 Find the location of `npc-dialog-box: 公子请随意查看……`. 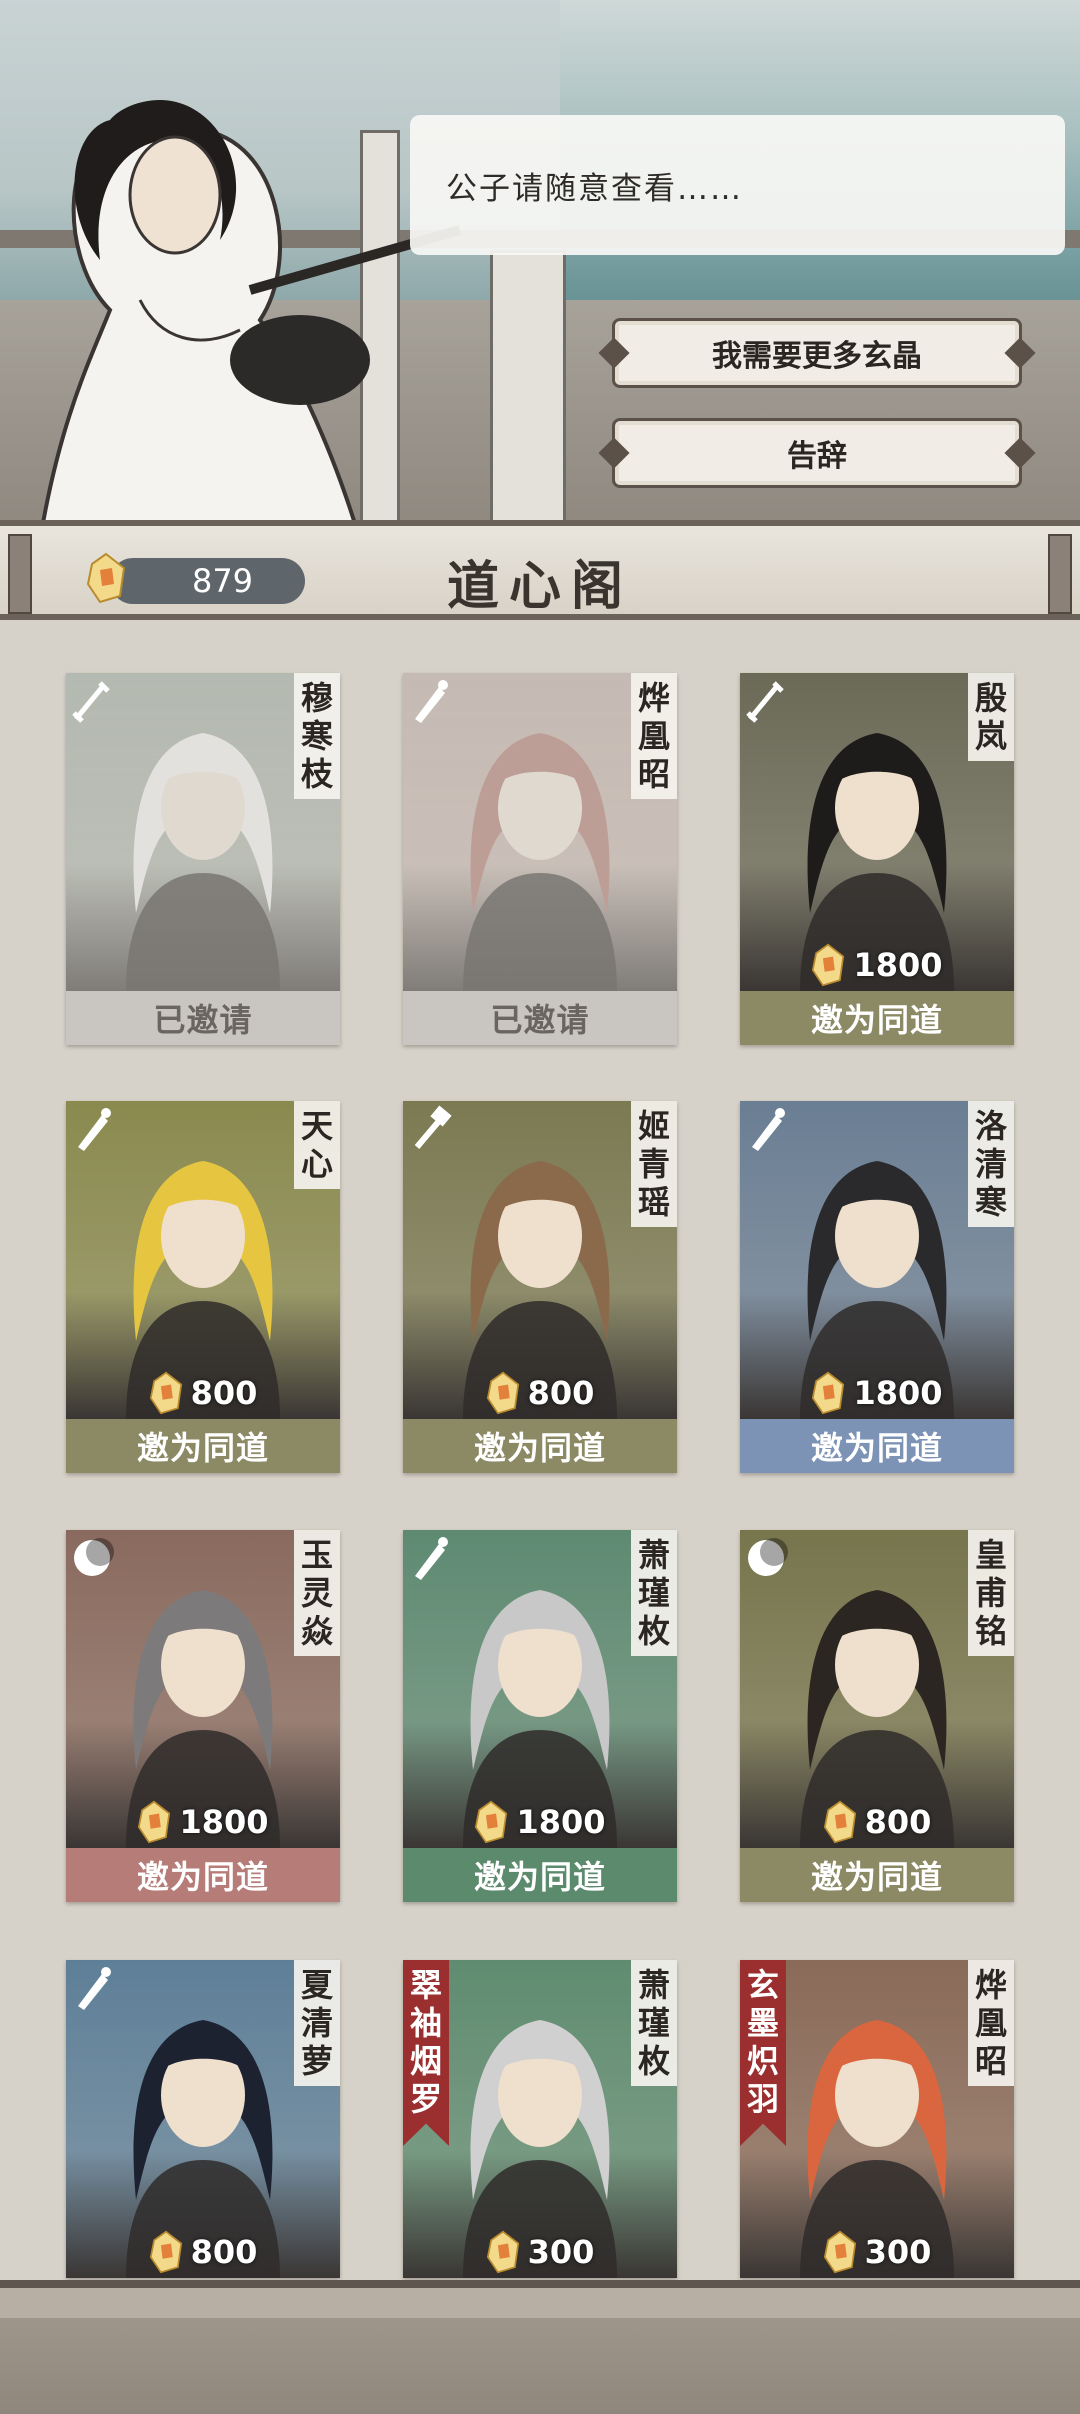

npc-dialog-box: 公子请随意查看…… is located at coordinates (737, 185).